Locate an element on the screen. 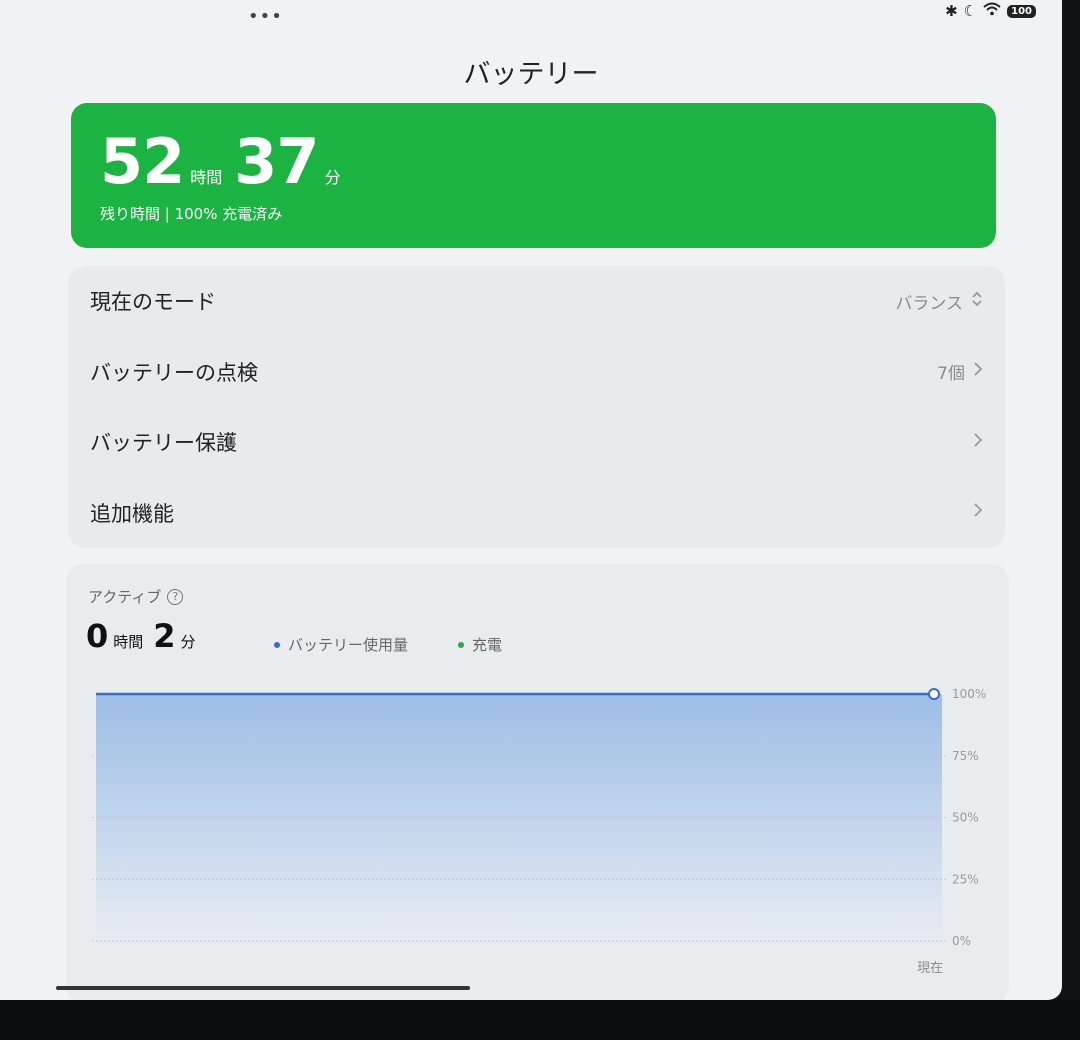  row-battery-check: バッテリーの点検 7個 is located at coordinates (536, 372).